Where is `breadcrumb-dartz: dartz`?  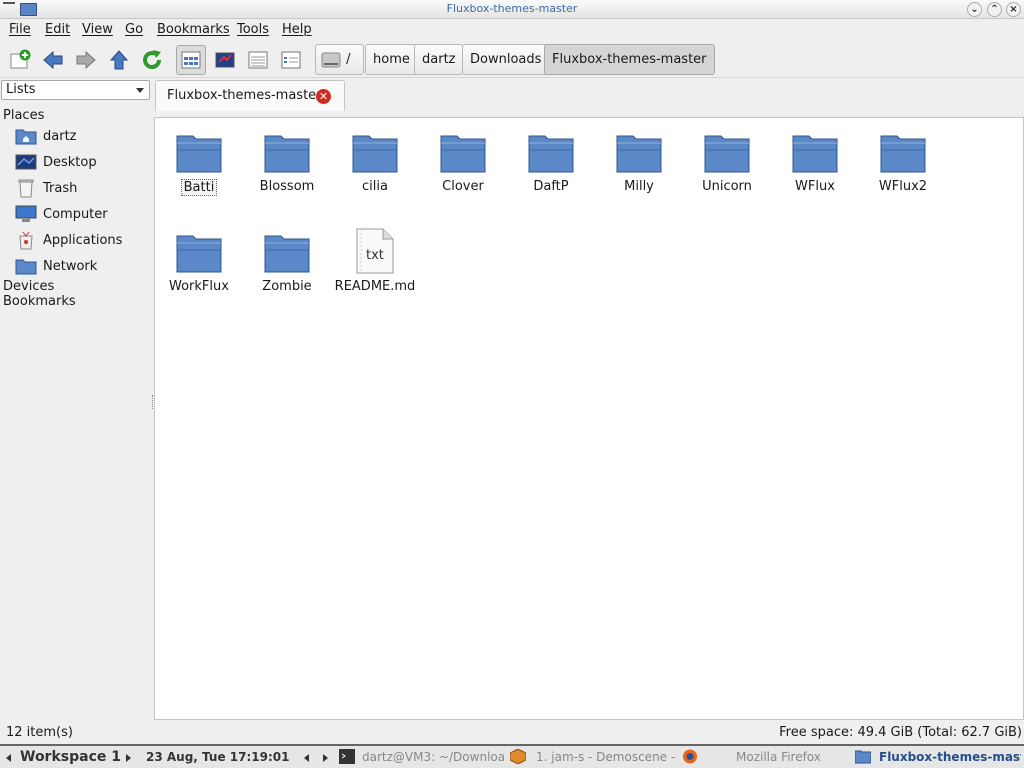 breadcrumb-dartz: dartz is located at coordinates (439, 59).